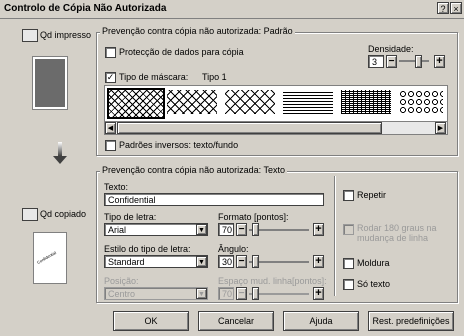 The height and width of the screenshot is (336, 464). I want to click on position-label: Posição:, so click(121, 281).